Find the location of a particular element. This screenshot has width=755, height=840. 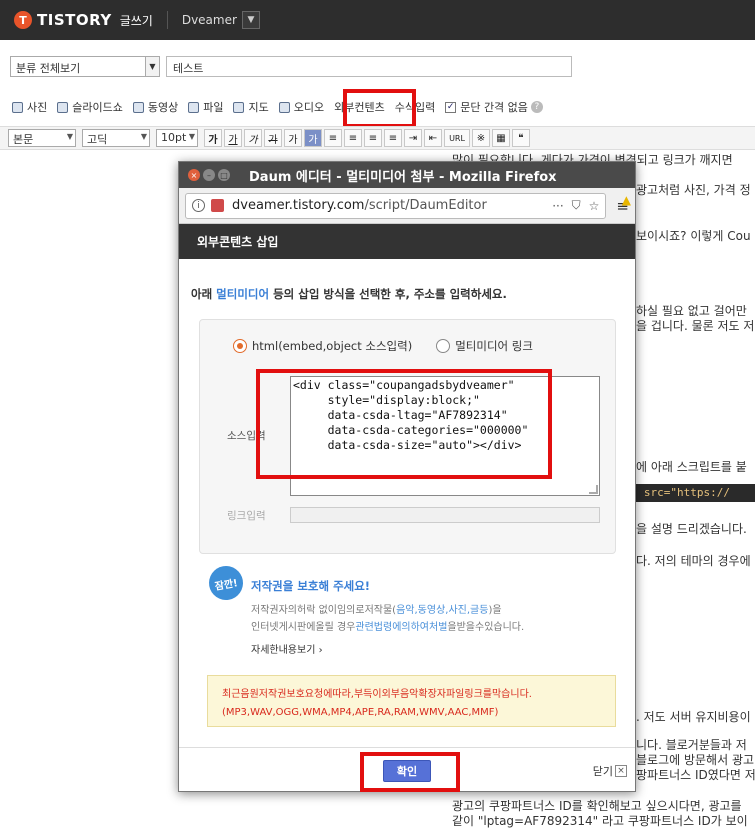

topbar-divider is located at coordinates (167, 20).